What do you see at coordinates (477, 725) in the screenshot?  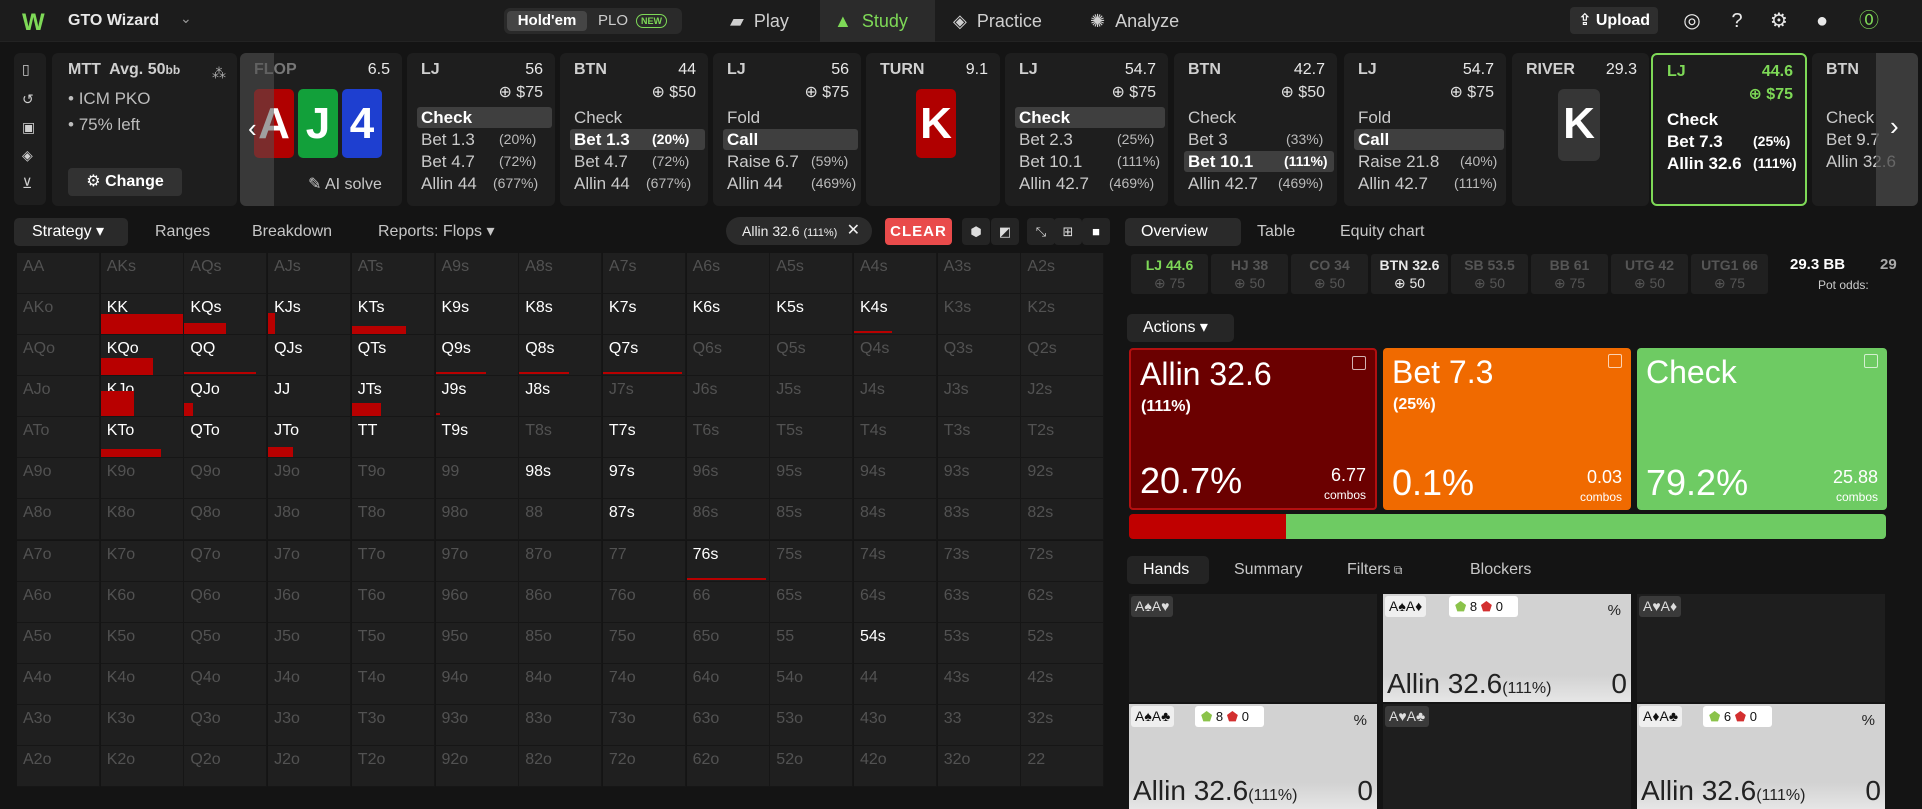 I see `hand-cell: 93o` at bounding box center [477, 725].